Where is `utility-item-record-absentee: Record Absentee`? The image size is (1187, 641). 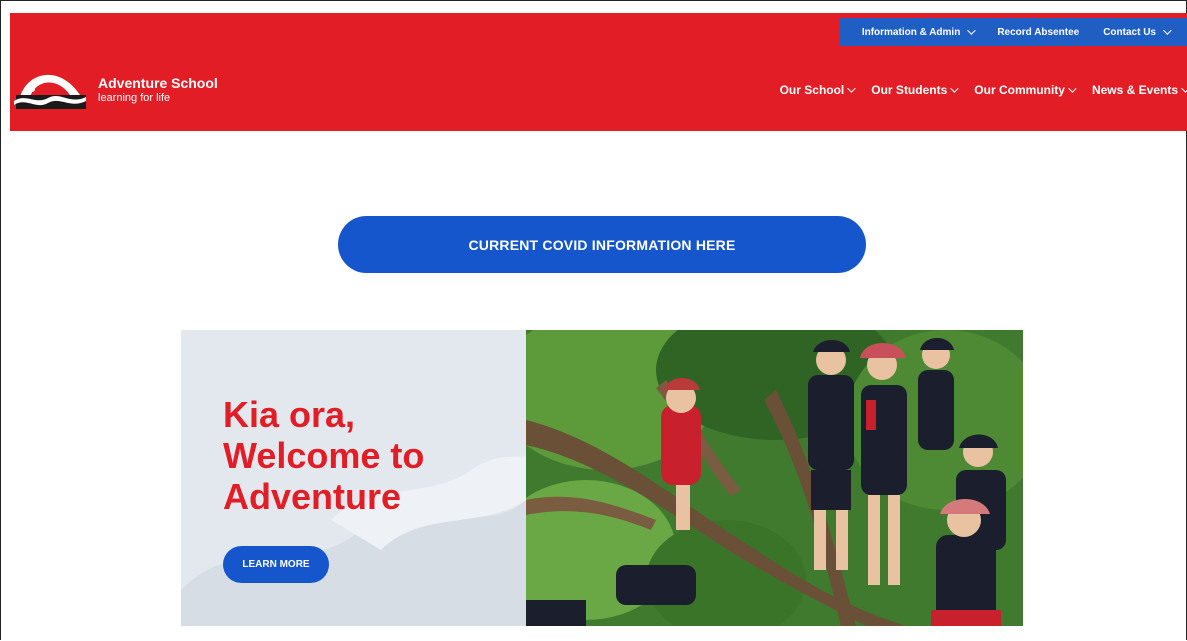
utility-item-record-absentee: Record Absentee is located at coordinates (1038, 32).